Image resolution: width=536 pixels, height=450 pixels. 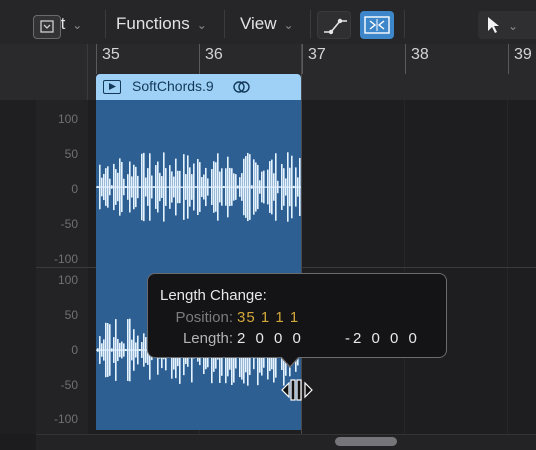 What do you see at coordinates (213, 295) in the screenshot?
I see `help-tag-title: Length Change:` at bounding box center [213, 295].